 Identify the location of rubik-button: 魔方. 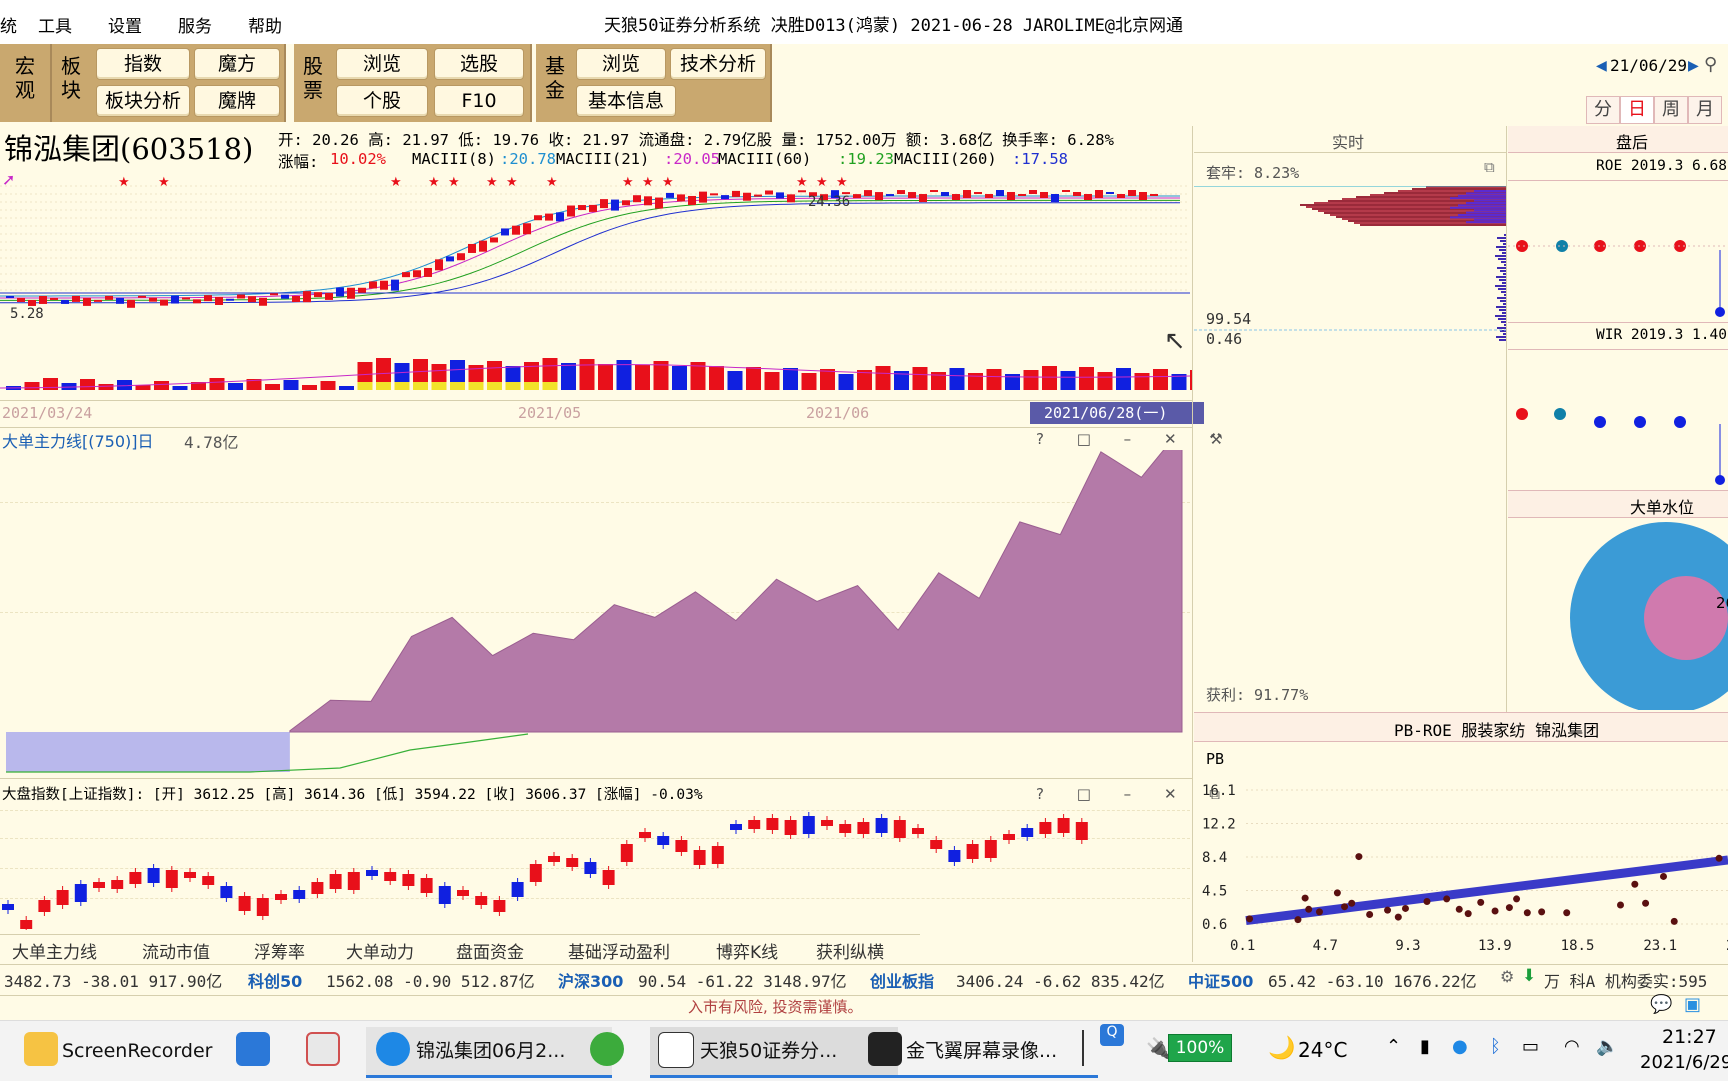
(237, 64).